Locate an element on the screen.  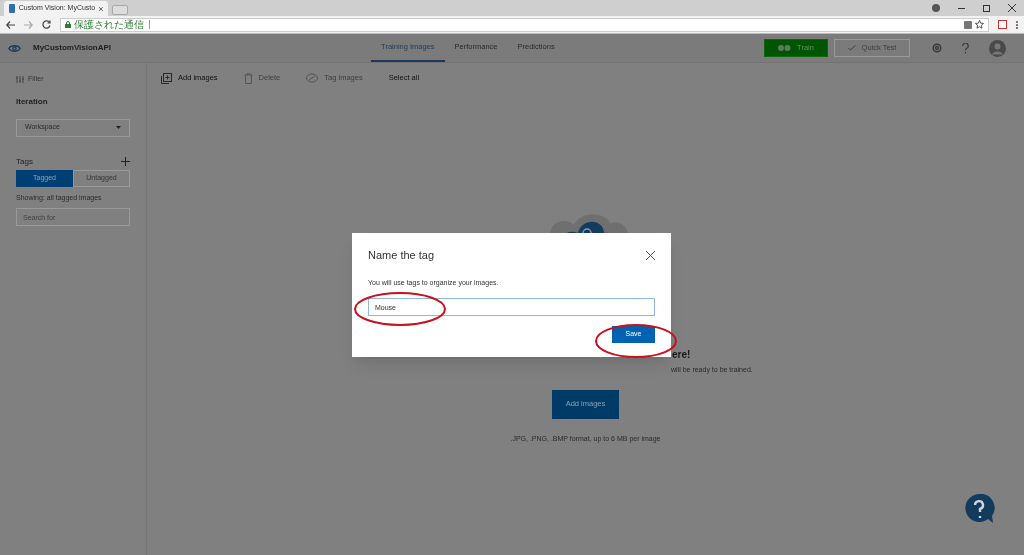
iteration-label: Iteration is located at coordinates (32, 101).